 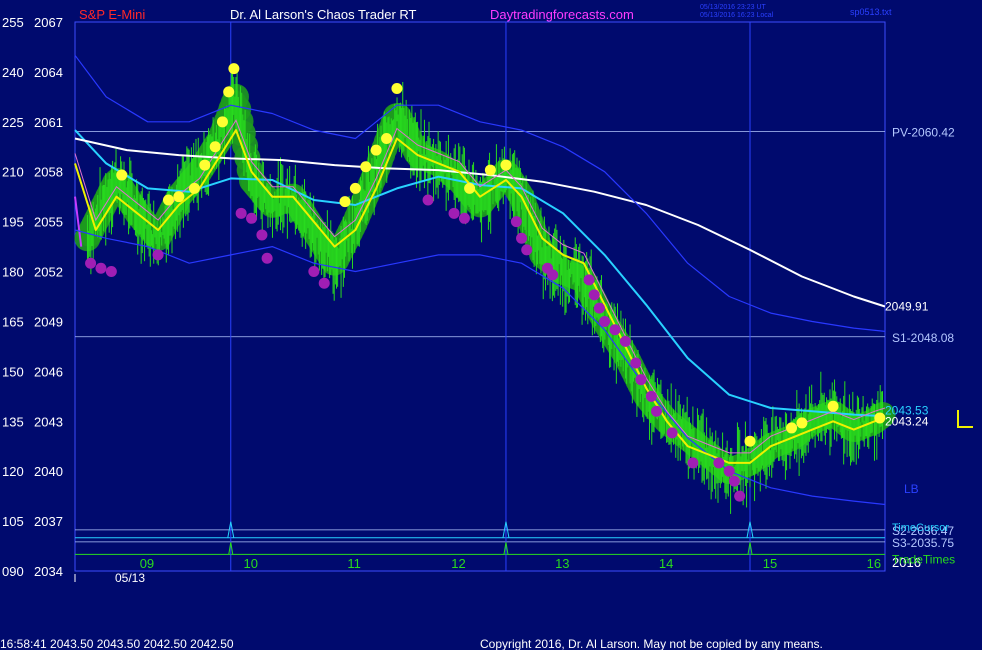 I want to click on y-tick-price: 2034, so click(x=48, y=571).